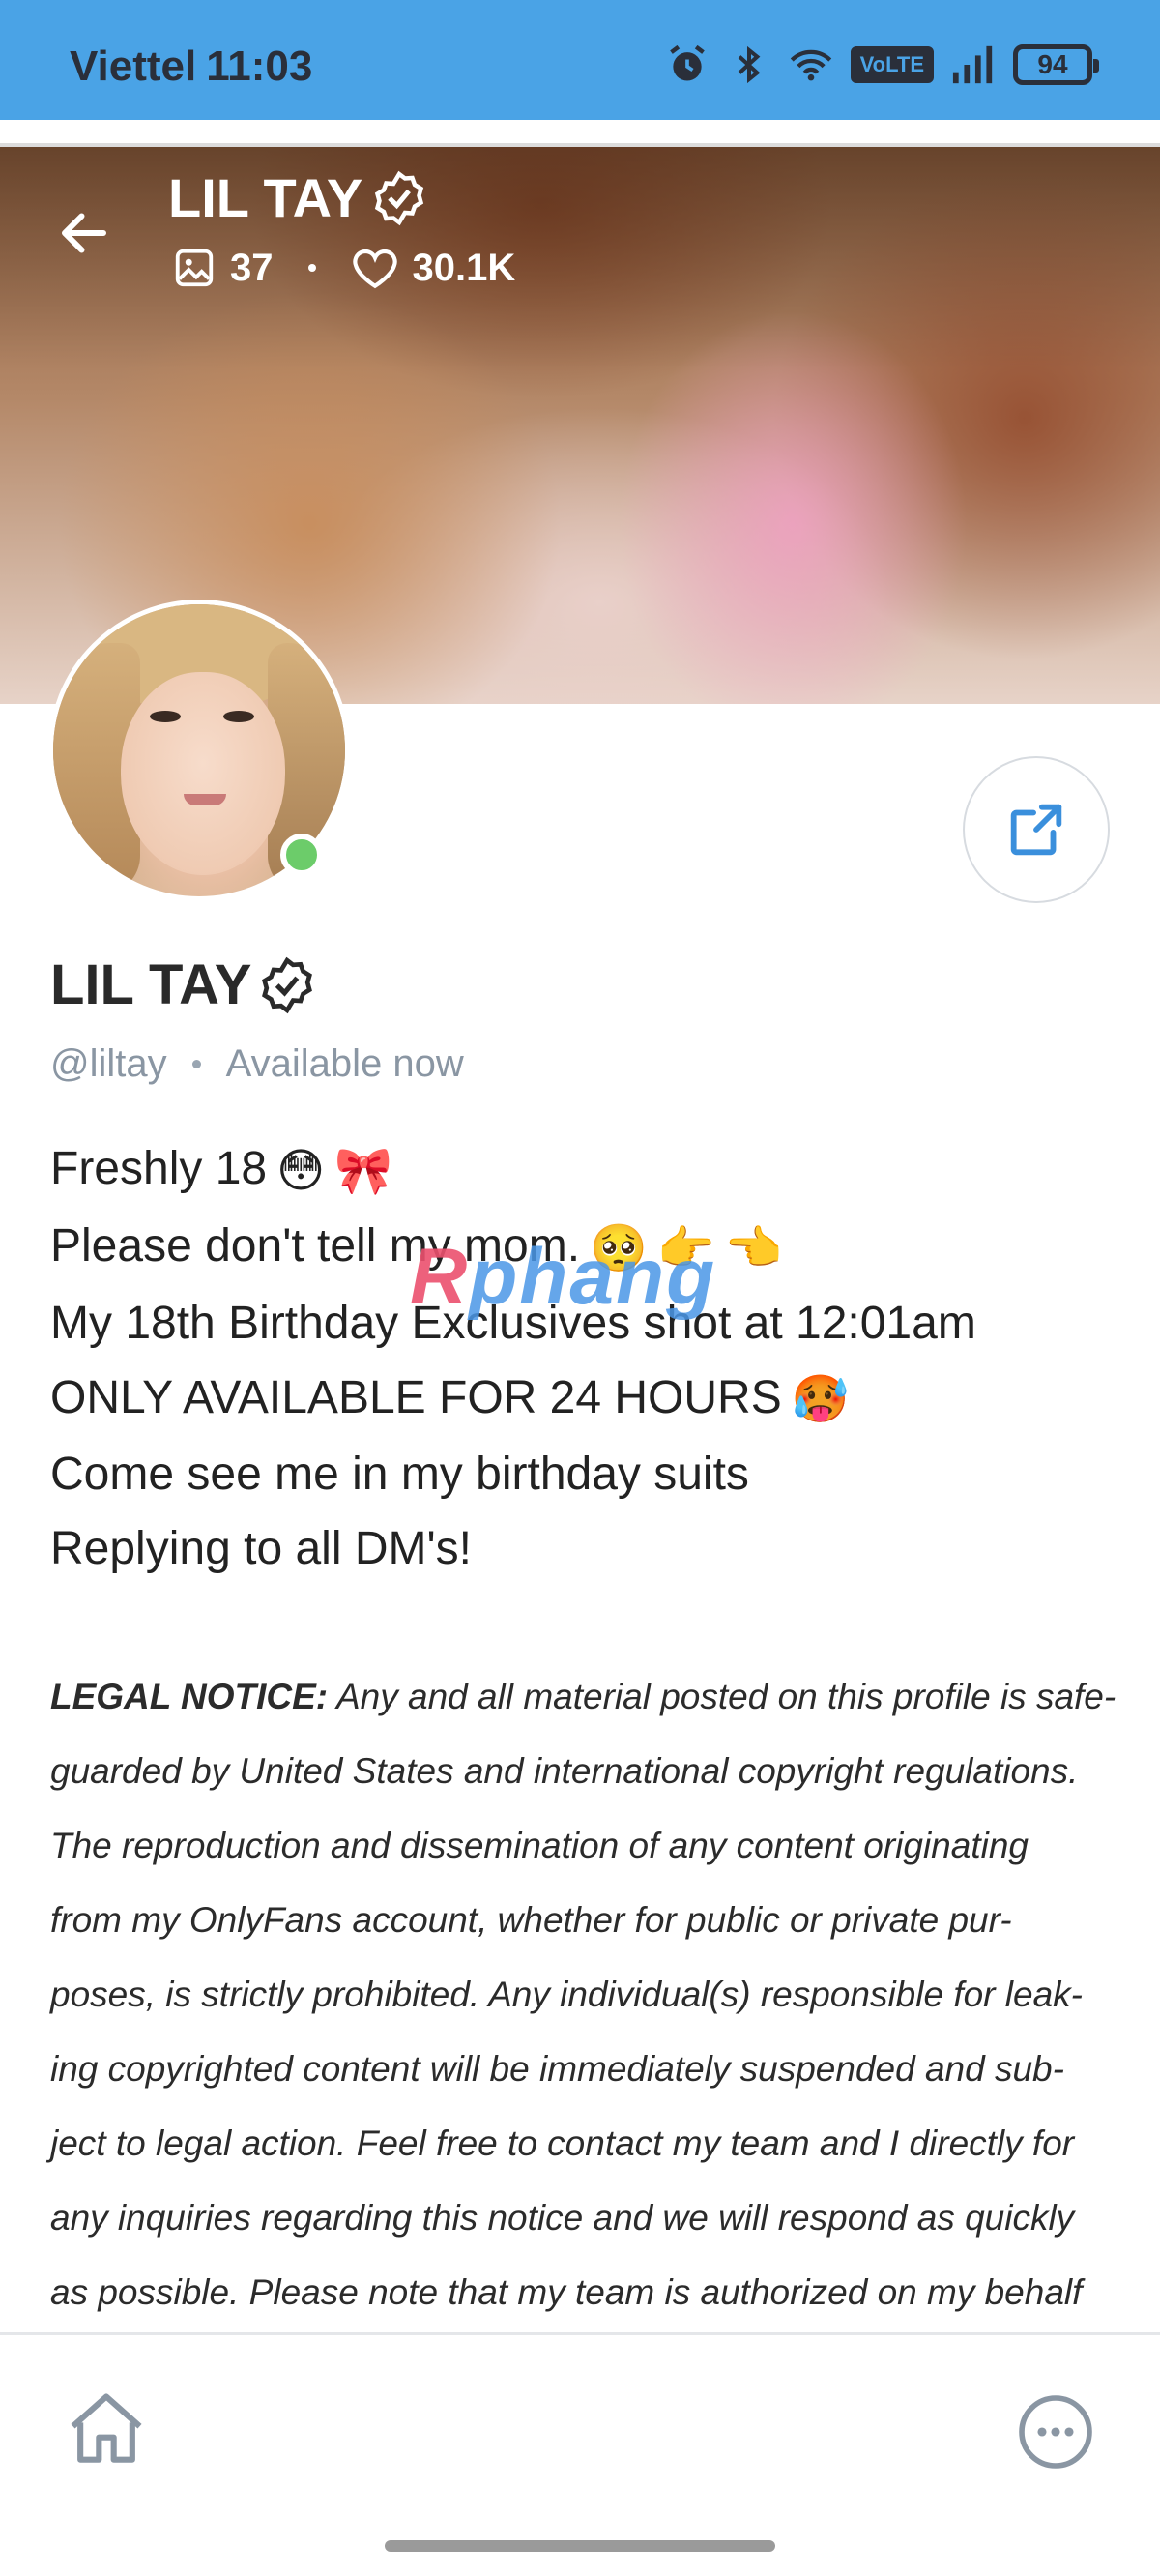 The image size is (1160, 2576). Describe the element at coordinates (345, 1063) in the screenshot. I see `availability-status: Available now` at that location.